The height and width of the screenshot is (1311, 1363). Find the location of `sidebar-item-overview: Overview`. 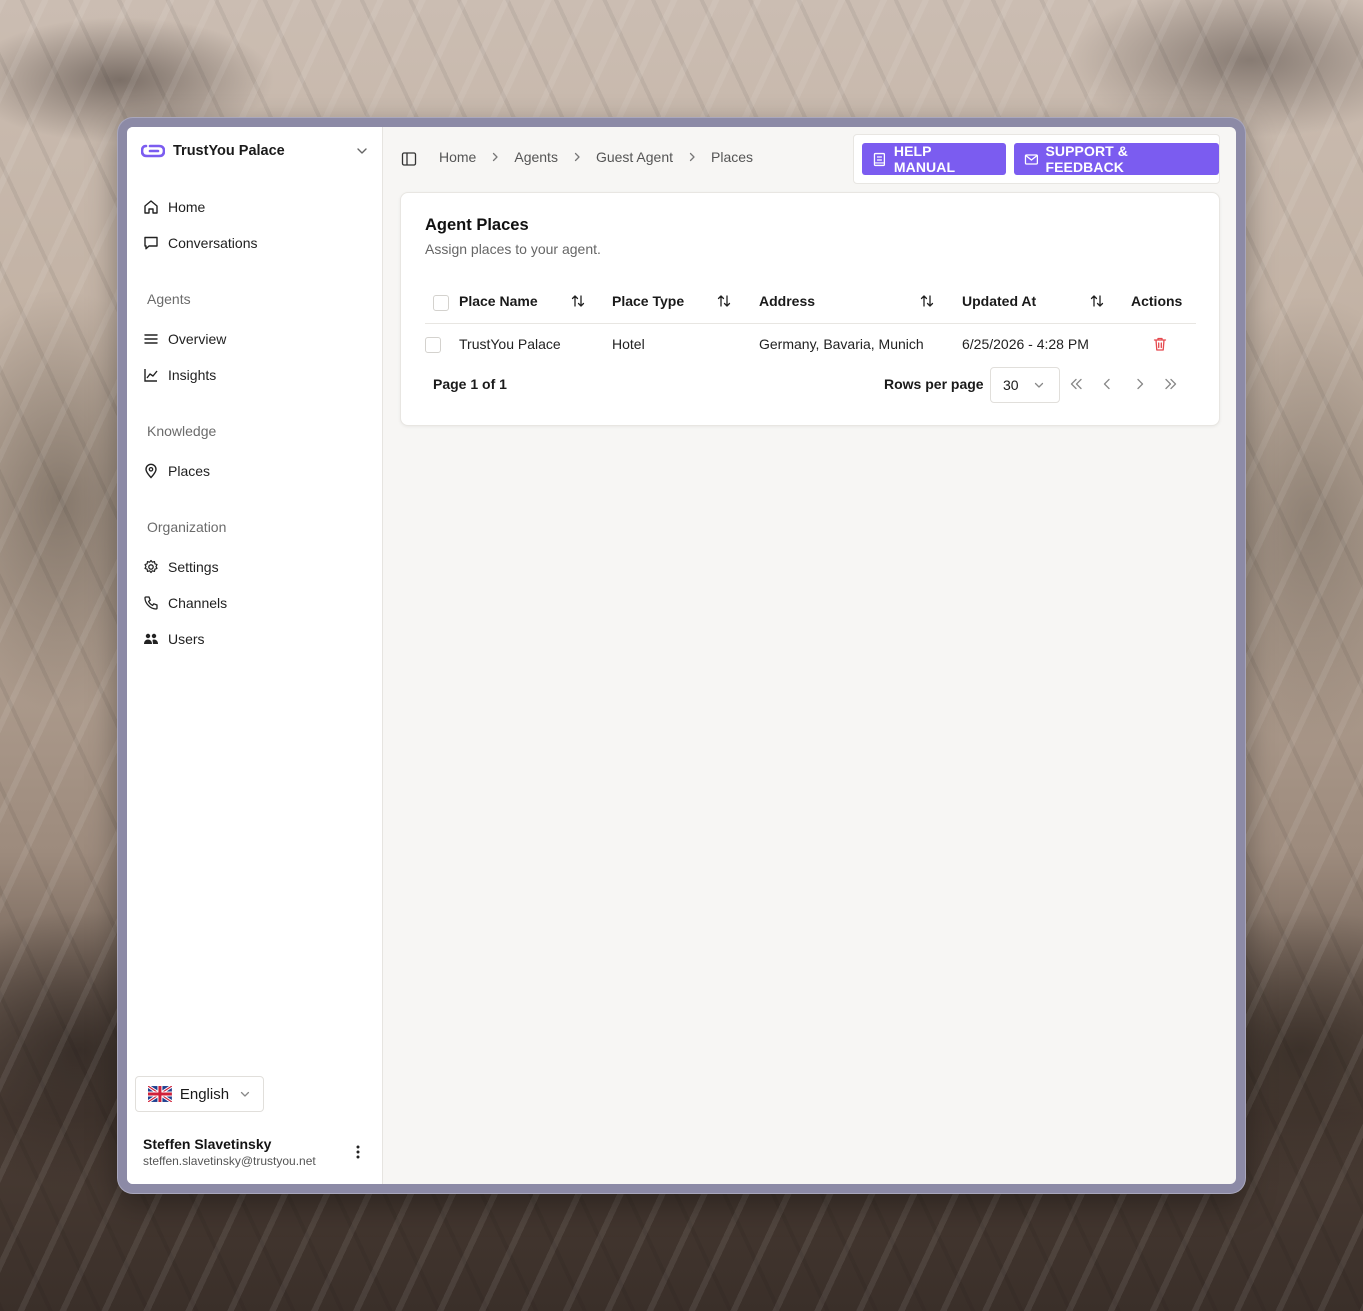

sidebar-item-overview: Overview is located at coordinates (255, 339).